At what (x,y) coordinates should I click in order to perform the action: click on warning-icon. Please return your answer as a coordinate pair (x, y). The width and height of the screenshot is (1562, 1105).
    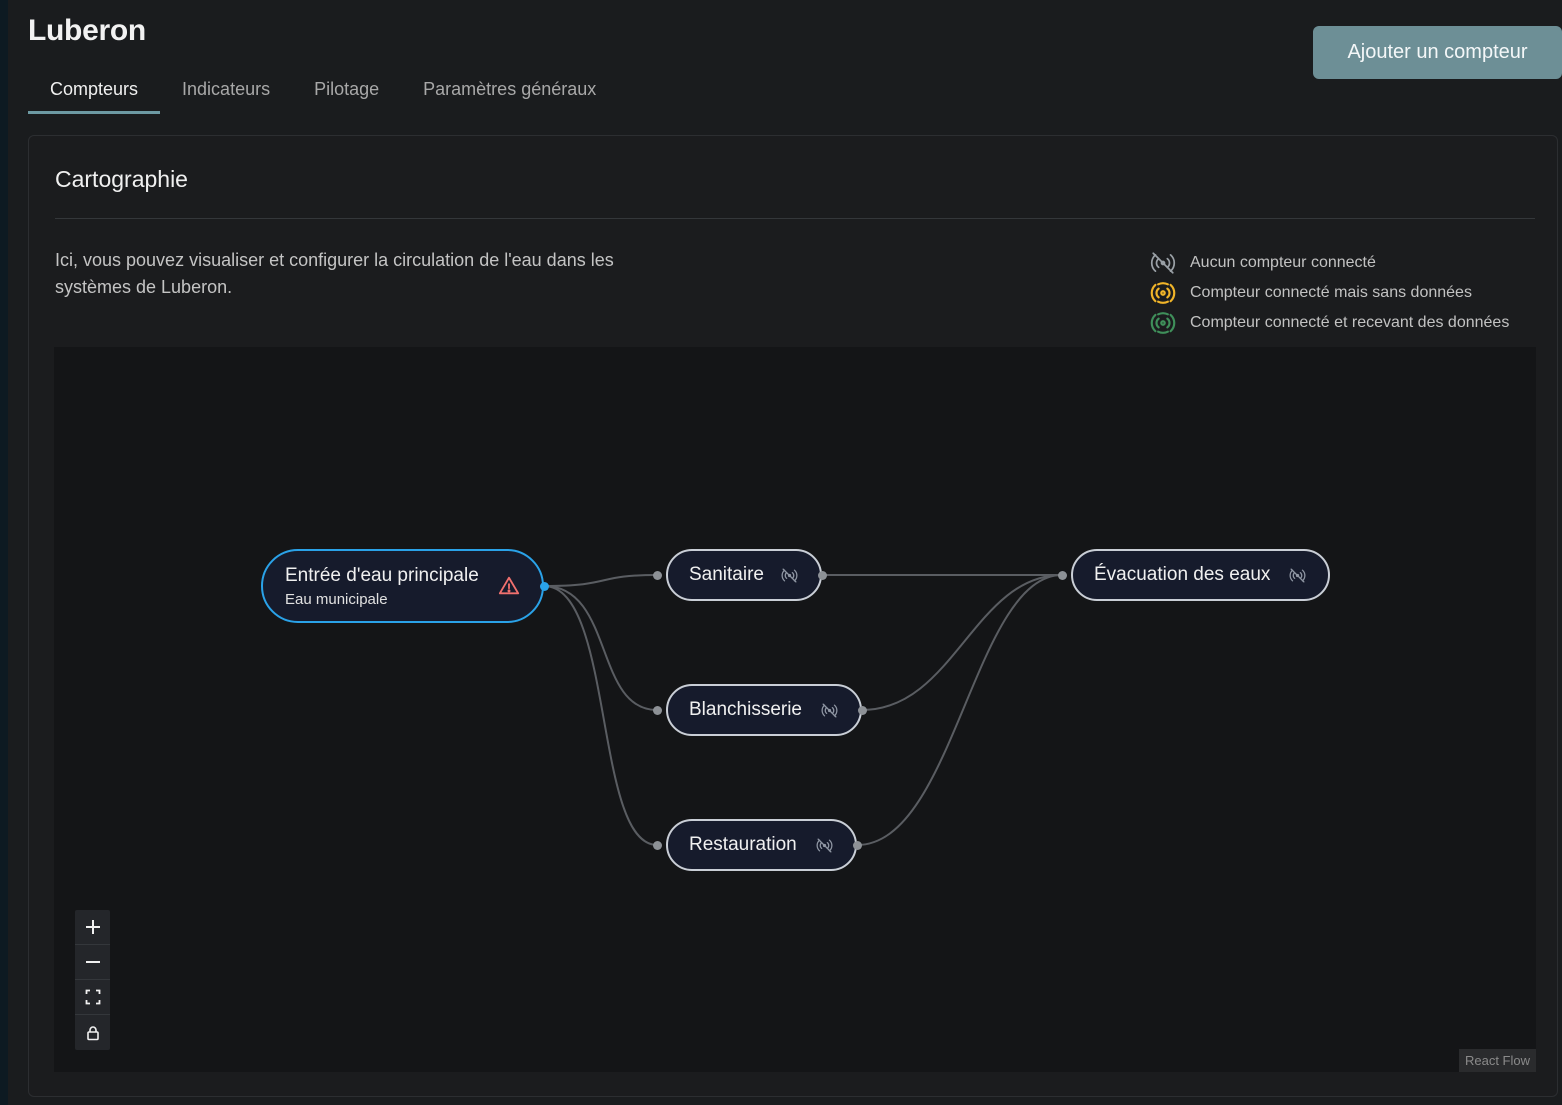
    Looking at the image, I should click on (509, 586).